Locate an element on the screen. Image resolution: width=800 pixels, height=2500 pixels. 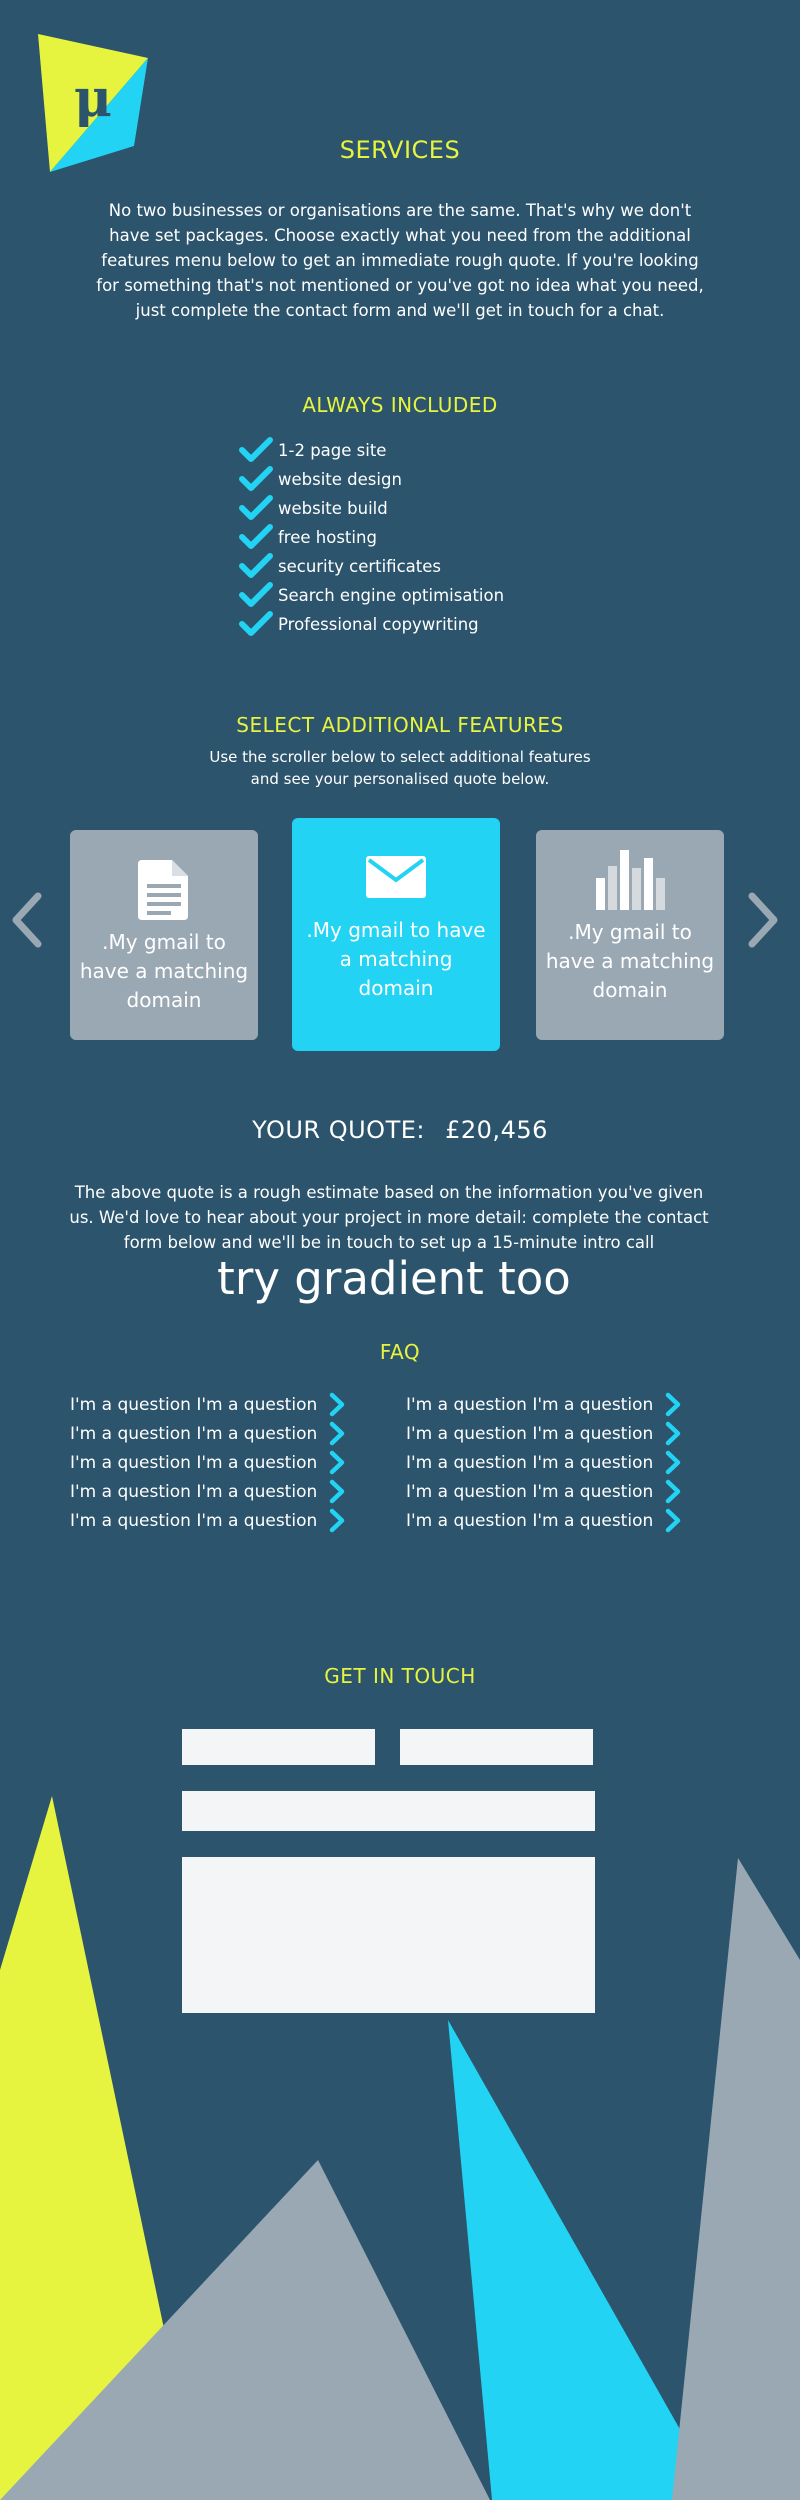
bar-chart-icon is located at coordinates (630, 880).